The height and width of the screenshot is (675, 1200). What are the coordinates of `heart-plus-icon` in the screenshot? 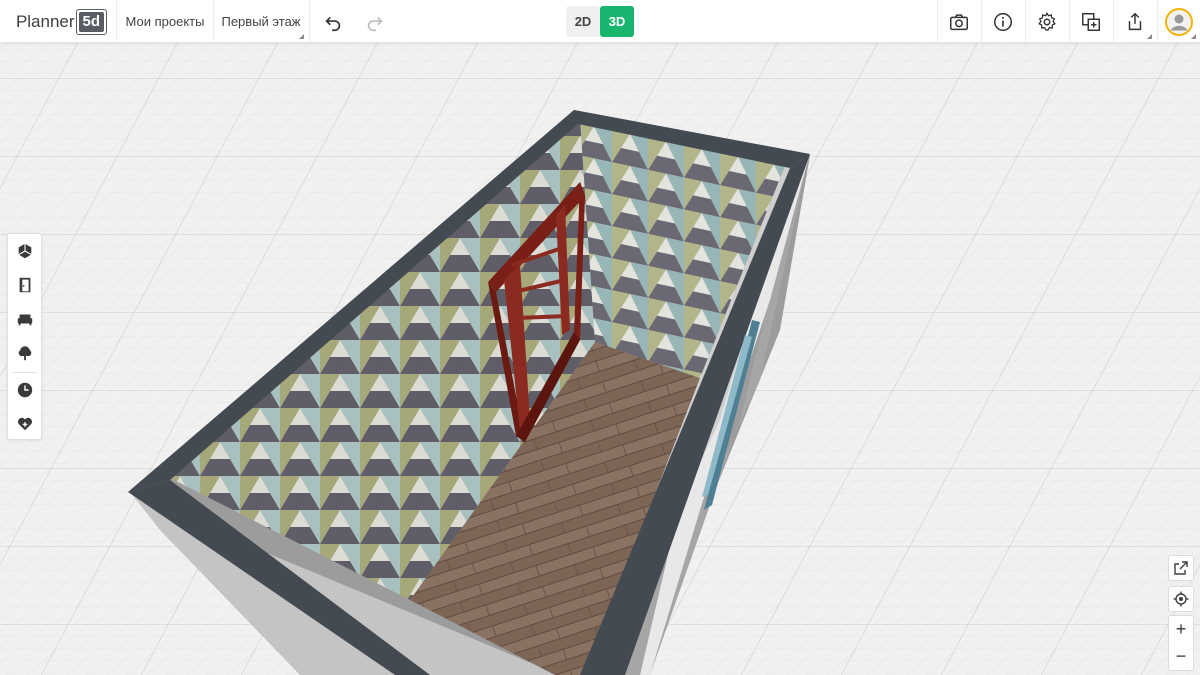 It's located at (24, 424).